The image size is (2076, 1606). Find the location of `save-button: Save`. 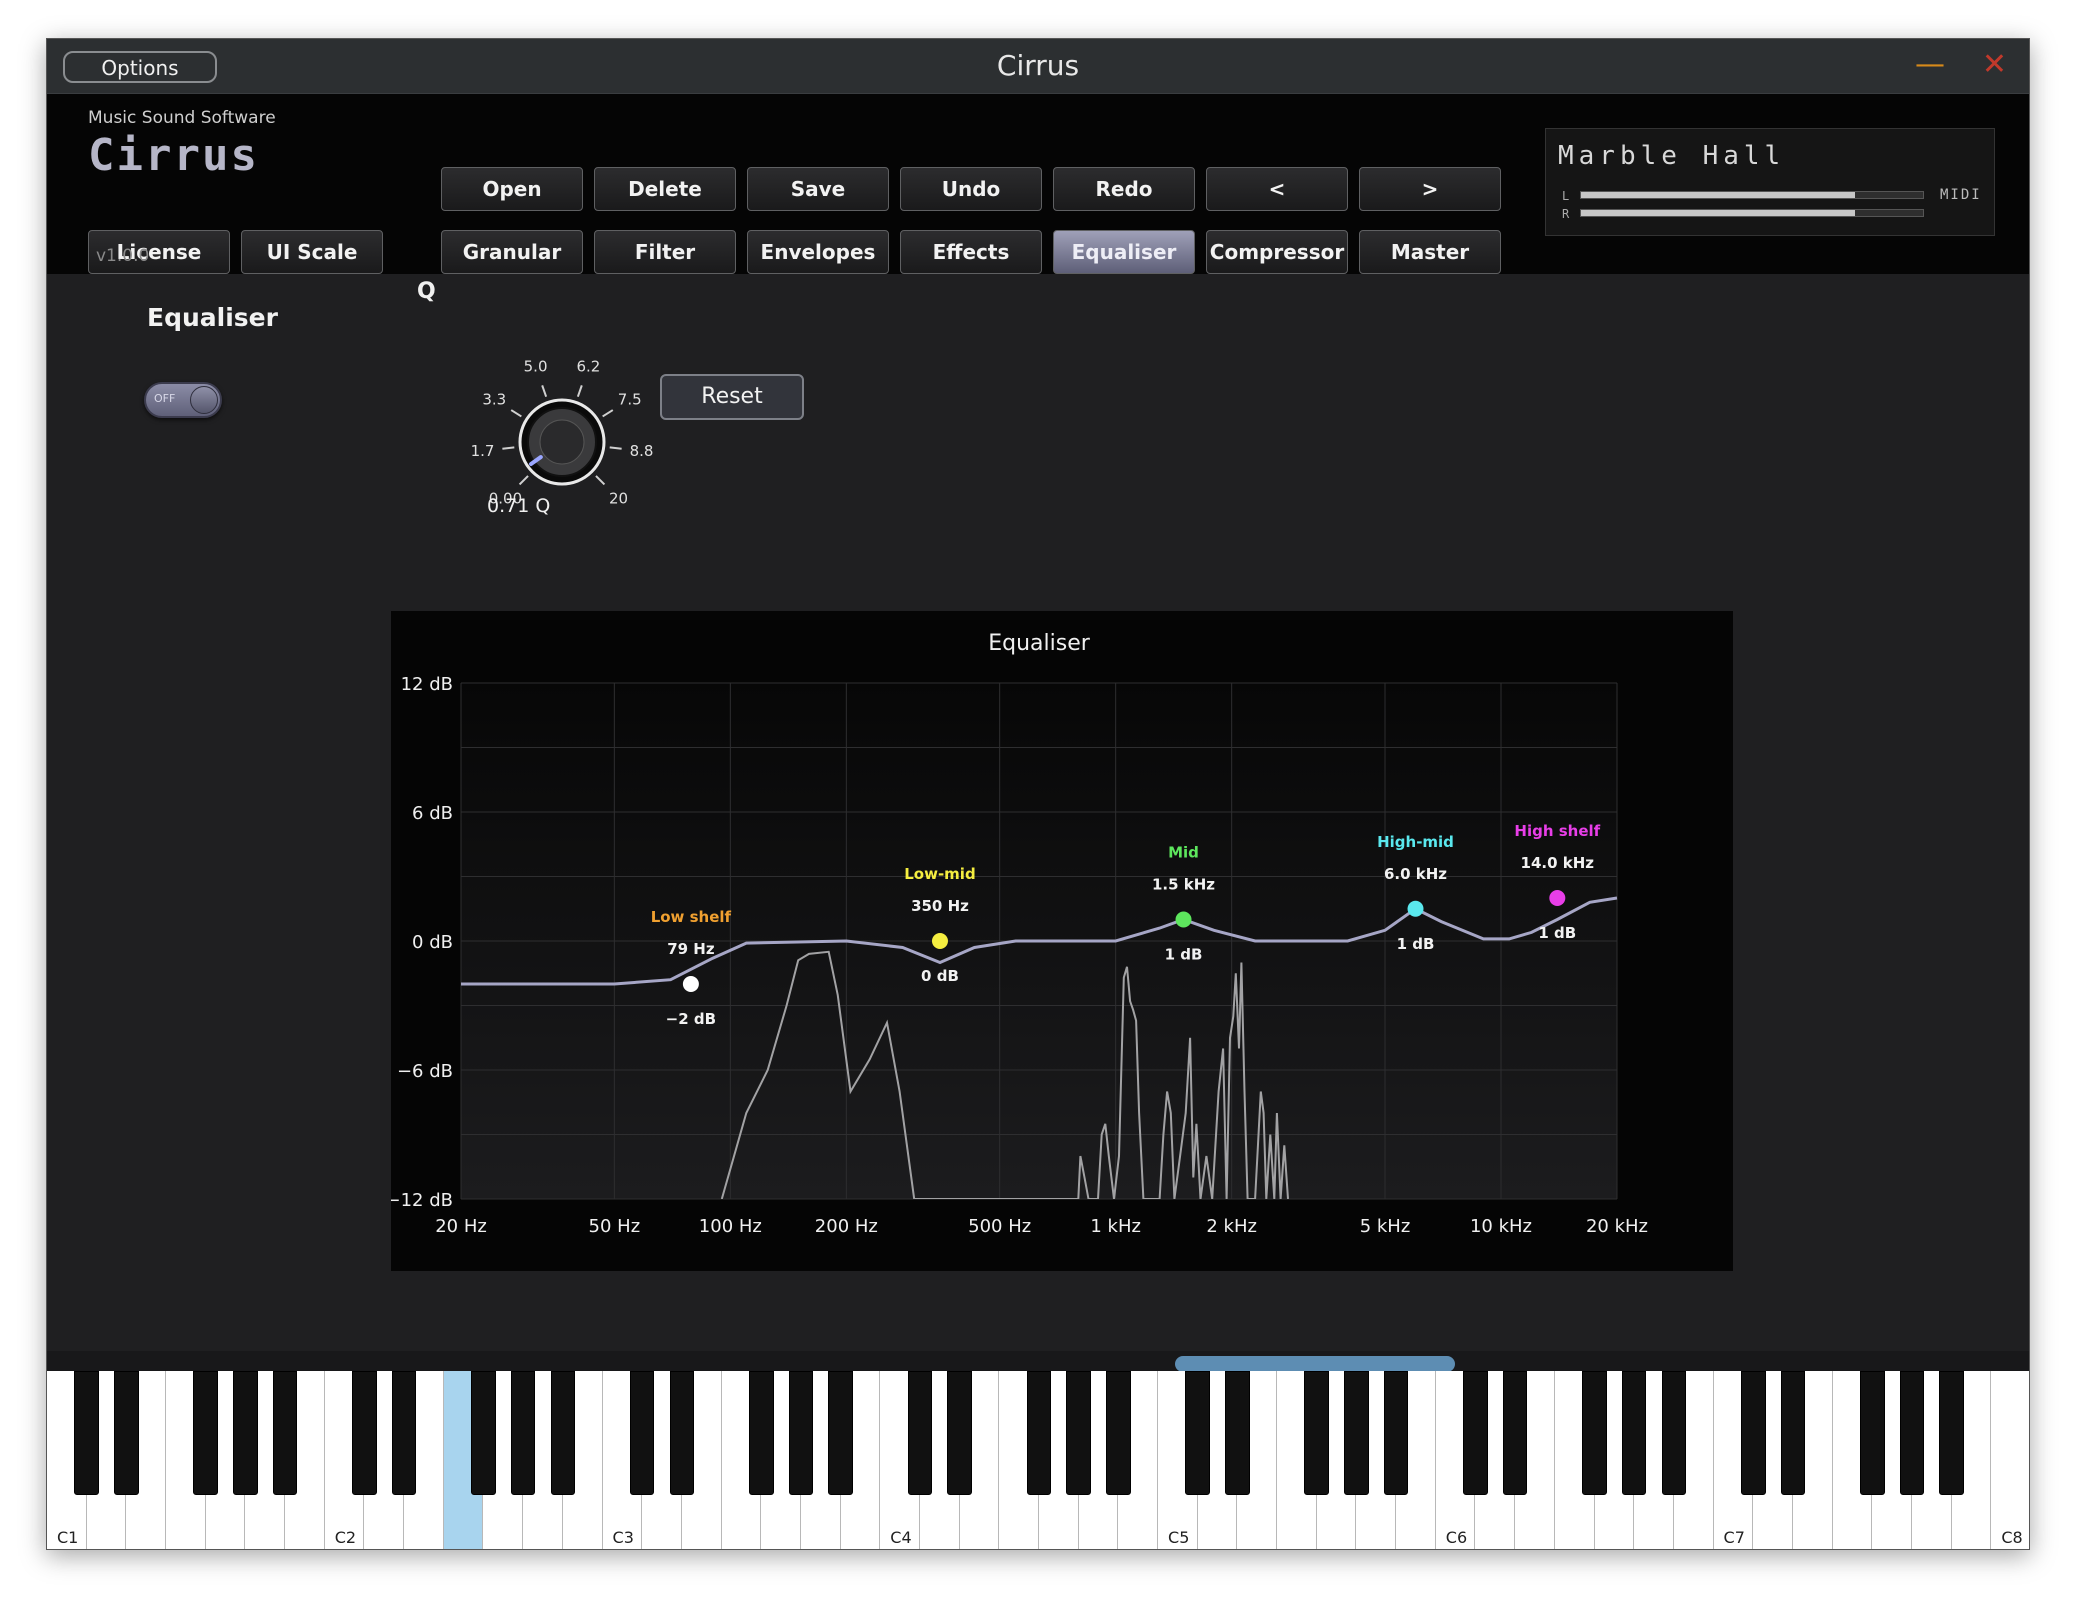

save-button: Save is located at coordinates (818, 189).